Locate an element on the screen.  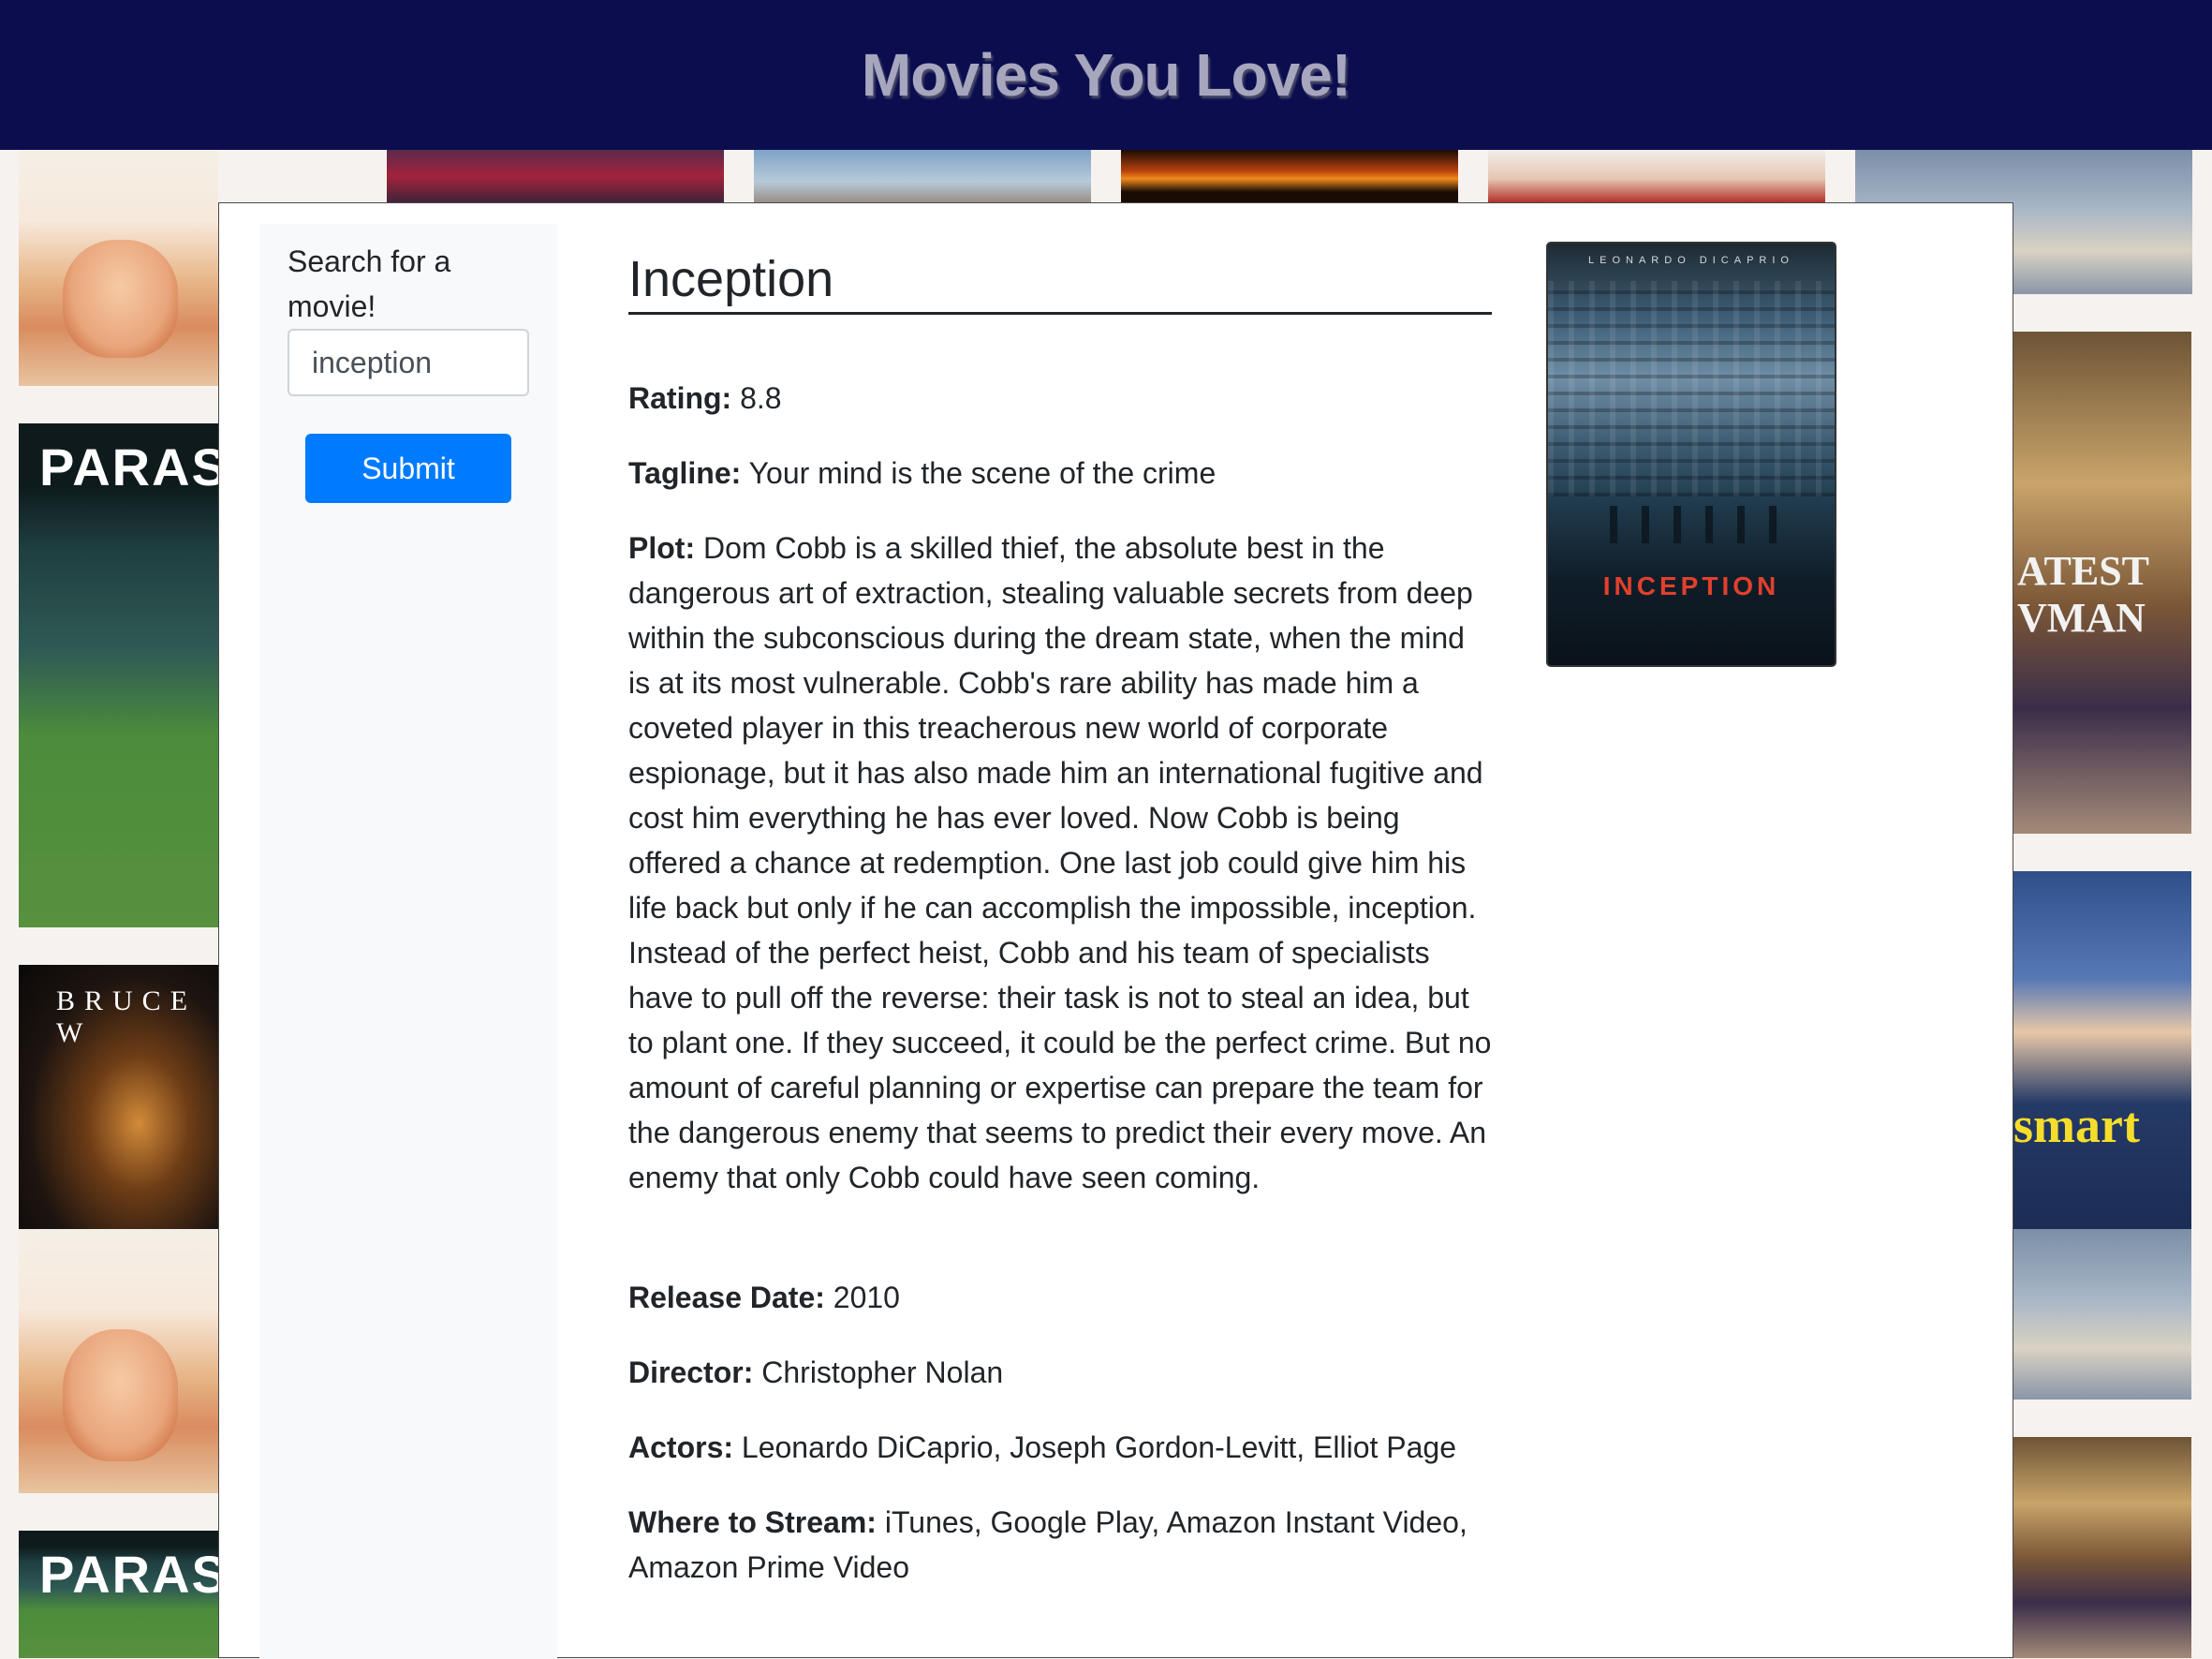
search-label: Search for a movie! is located at coordinates (370, 284).